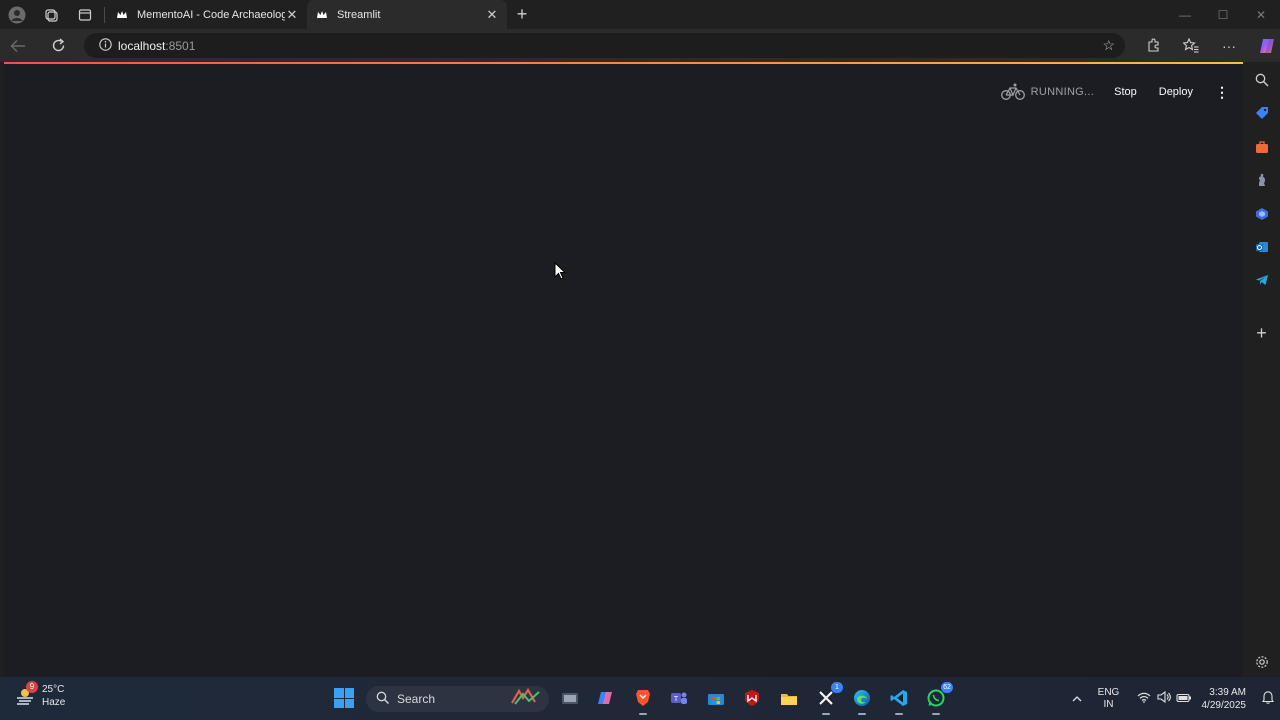 The width and height of the screenshot is (1280, 720). Describe the element at coordinates (837, 687) in the screenshot. I see `notification-badge: 1` at that location.